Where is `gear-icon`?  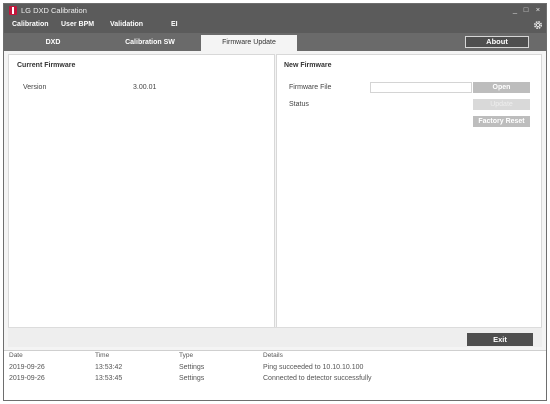 gear-icon is located at coordinates (538, 25).